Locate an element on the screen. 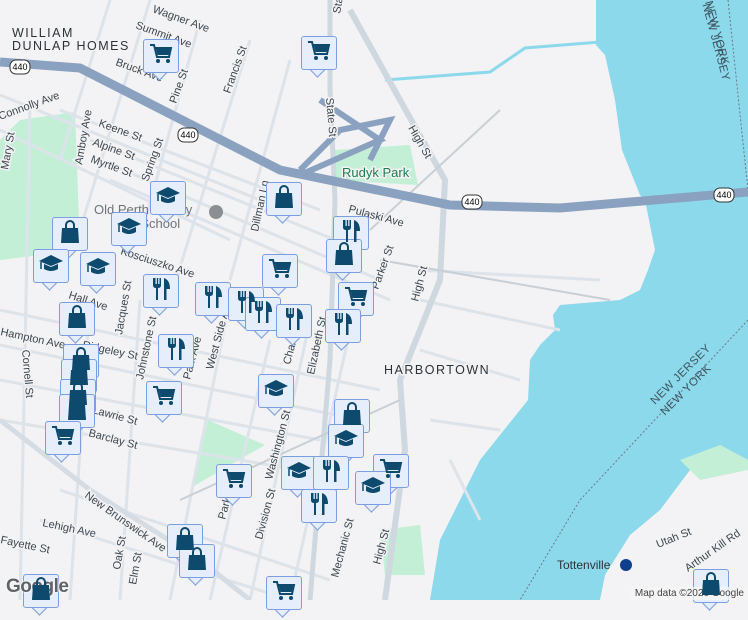 The image size is (748, 620). neighborhood-label: DUNLAP HOMES is located at coordinates (71, 46).